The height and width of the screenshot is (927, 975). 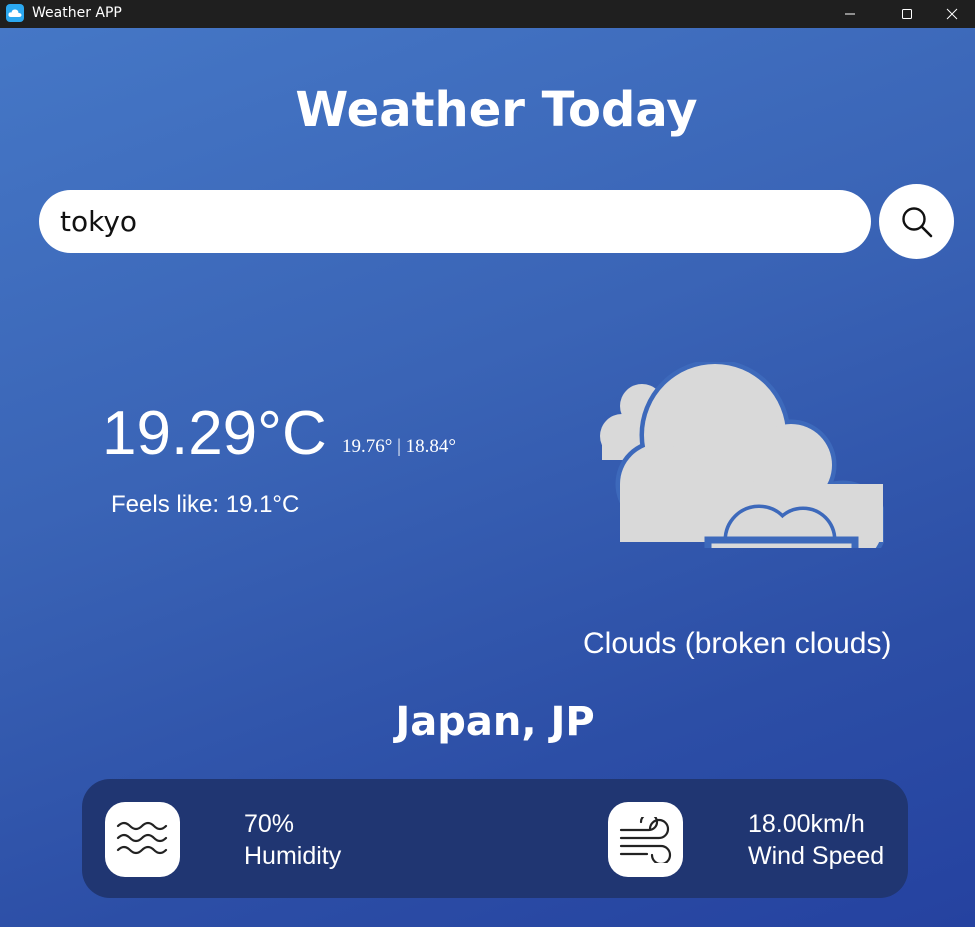 I want to click on humidity-icon-tile, so click(x=142, y=839).